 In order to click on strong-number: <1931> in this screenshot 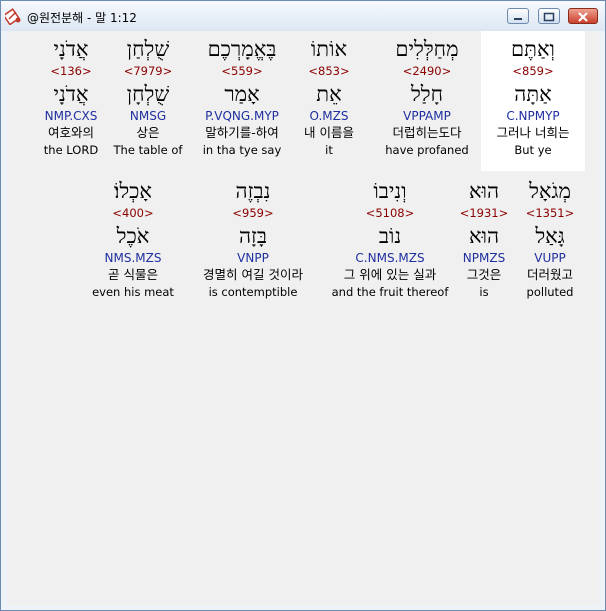, I will do `click(484, 213)`.